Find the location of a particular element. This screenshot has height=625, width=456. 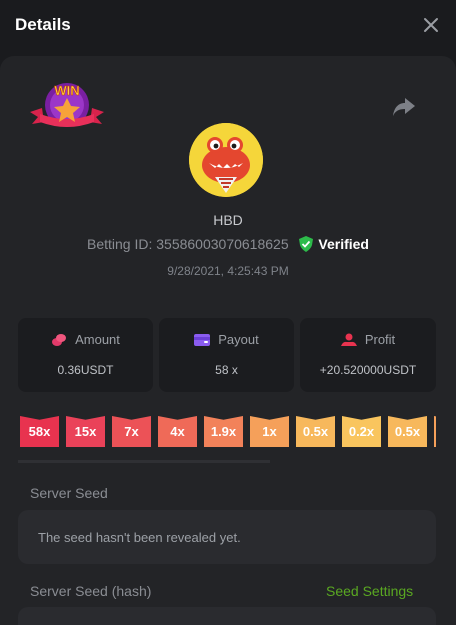

multiplier-slot: 1x is located at coordinates (269, 431).